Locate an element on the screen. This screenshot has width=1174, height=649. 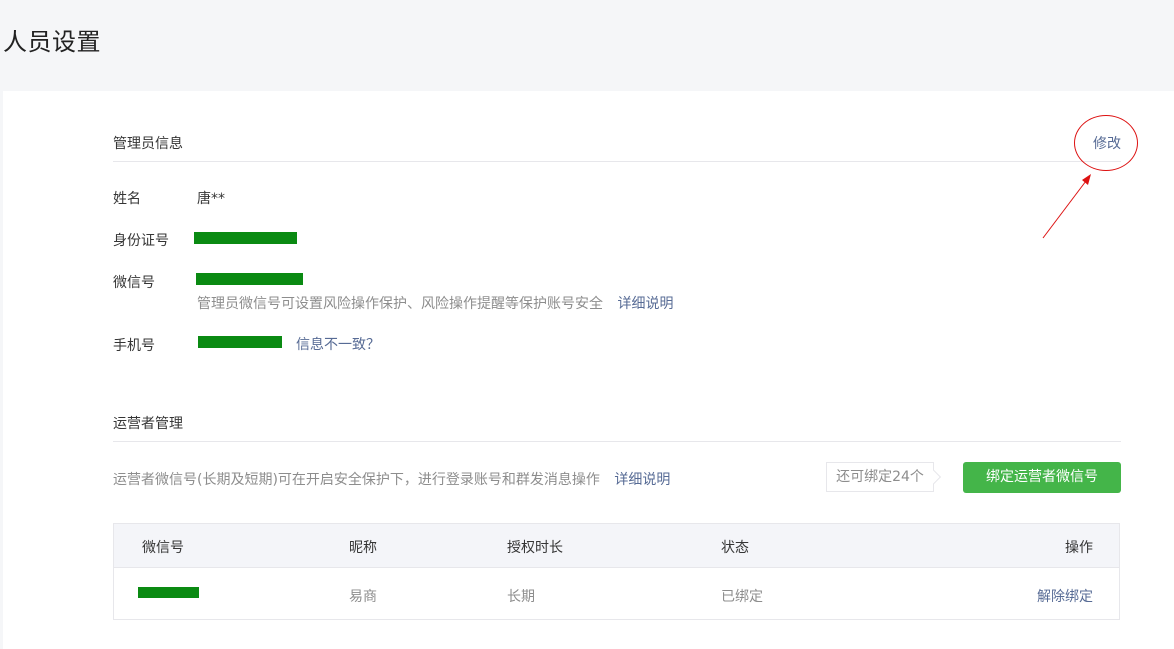
bind-quota-tooltip: 还可绑定24个 is located at coordinates (880, 477).